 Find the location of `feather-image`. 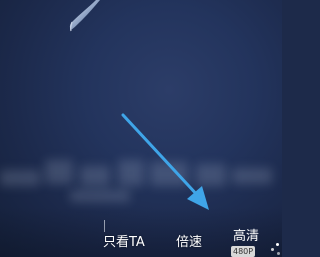

feather-image is located at coordinates (84, 16).